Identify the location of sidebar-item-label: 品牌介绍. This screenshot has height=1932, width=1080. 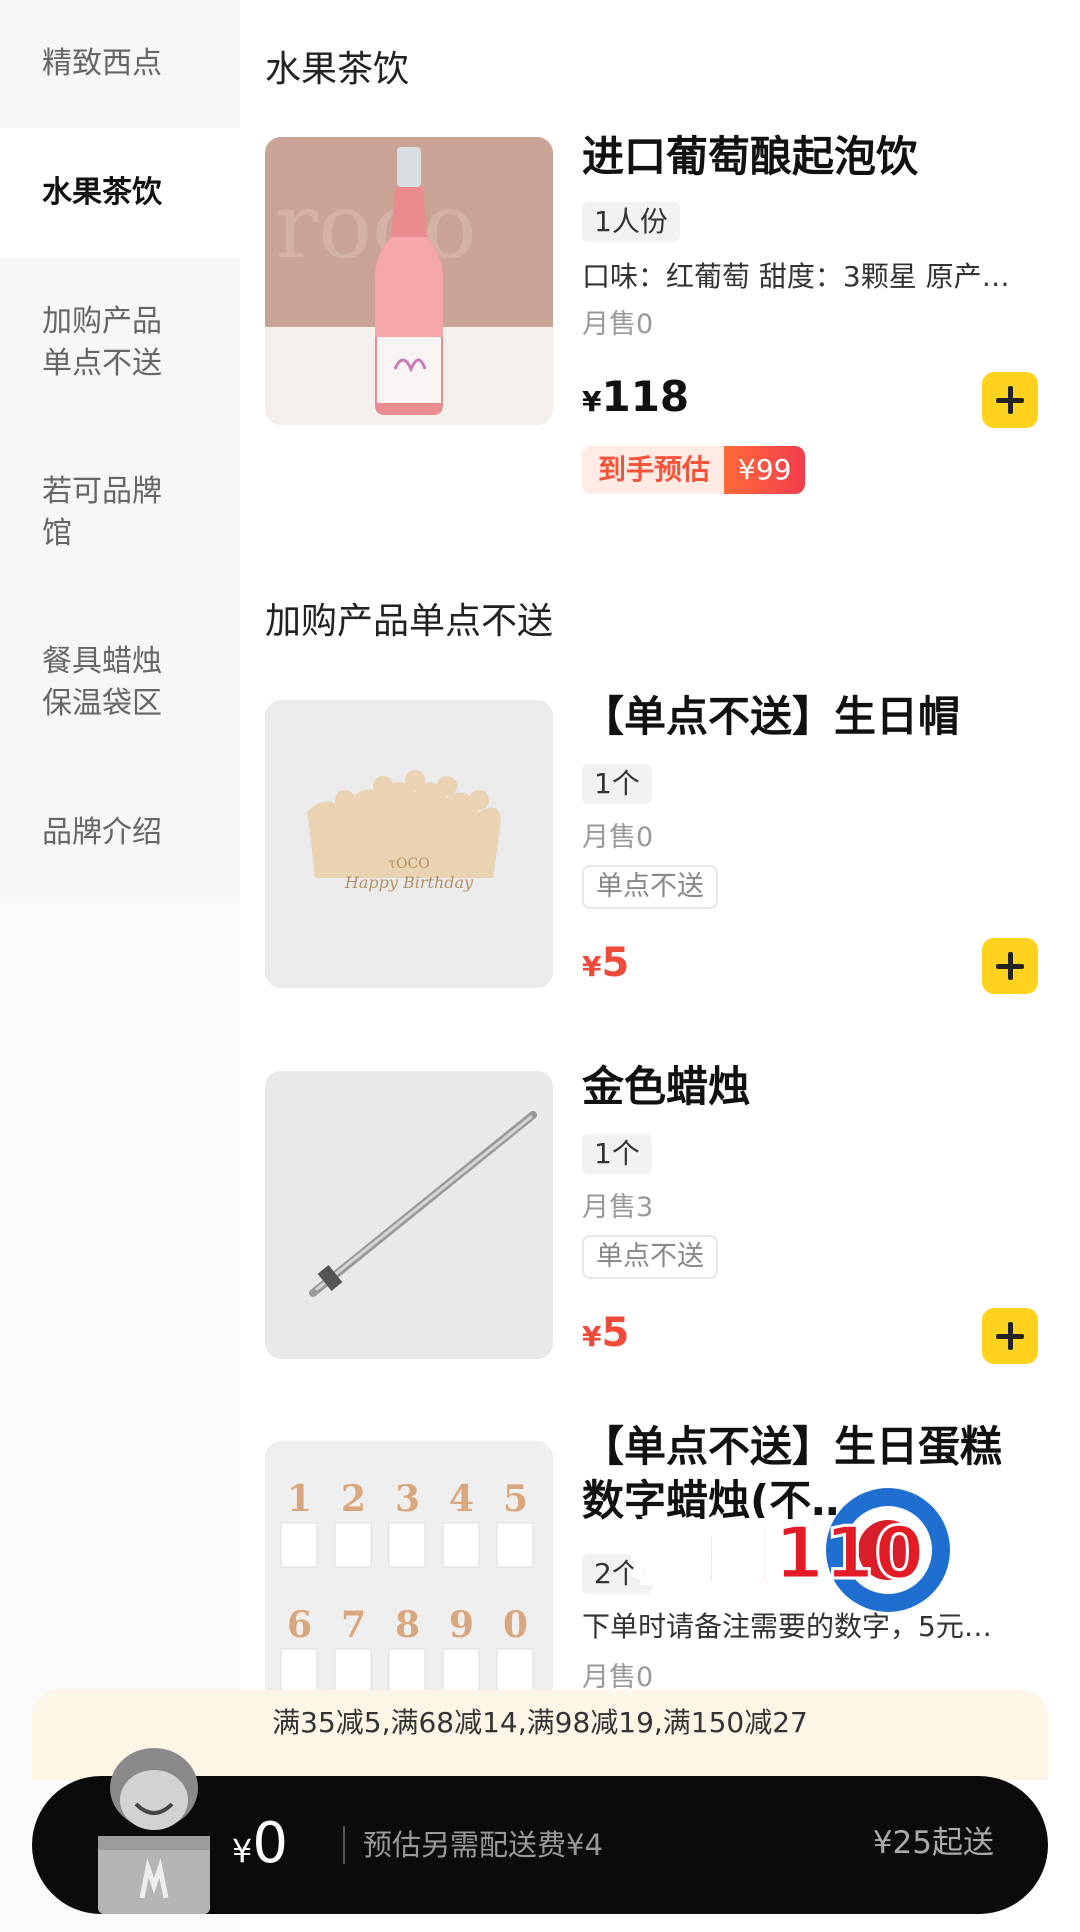
(102, 832).